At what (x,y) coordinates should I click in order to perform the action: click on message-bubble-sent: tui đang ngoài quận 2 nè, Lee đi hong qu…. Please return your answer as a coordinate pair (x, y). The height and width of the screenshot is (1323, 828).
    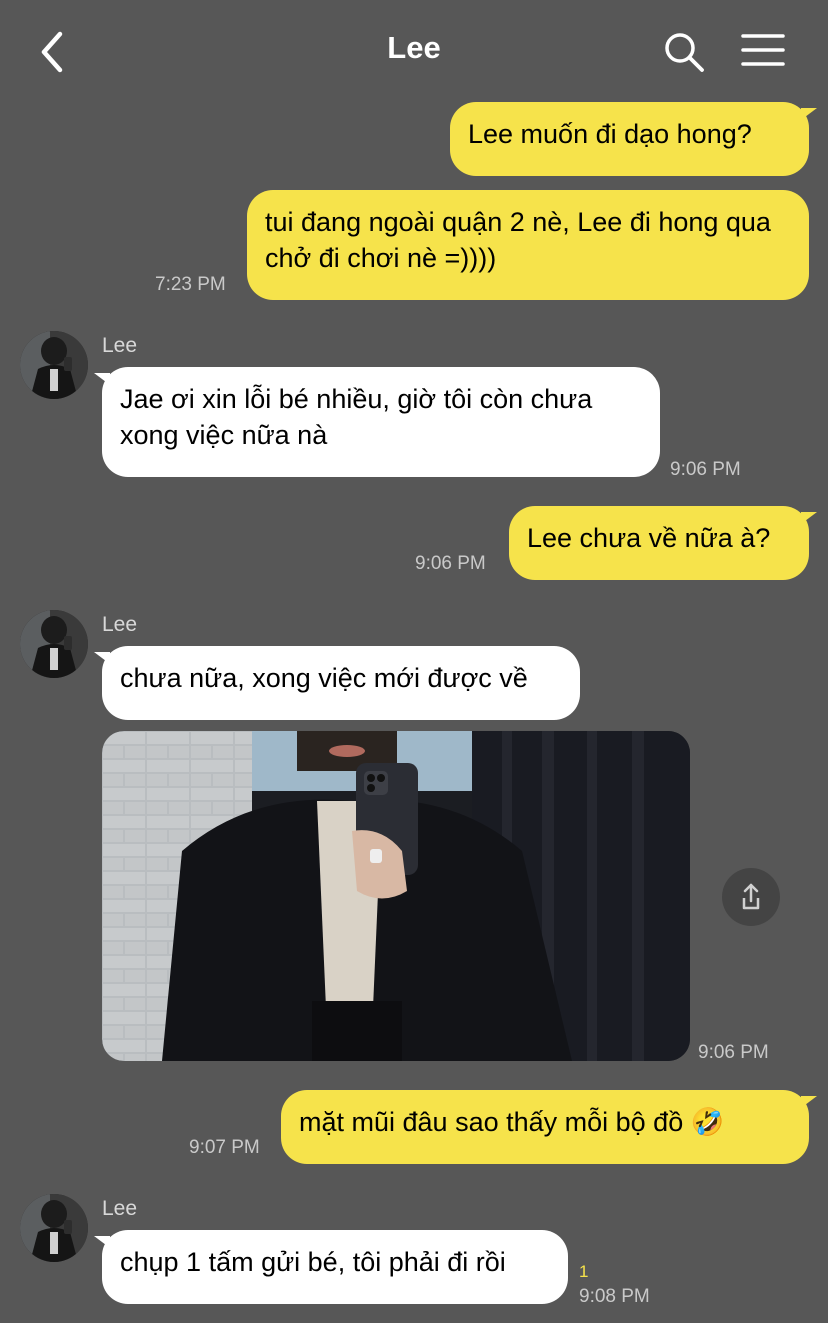
    Looking at the image, I should click on (528, 245).